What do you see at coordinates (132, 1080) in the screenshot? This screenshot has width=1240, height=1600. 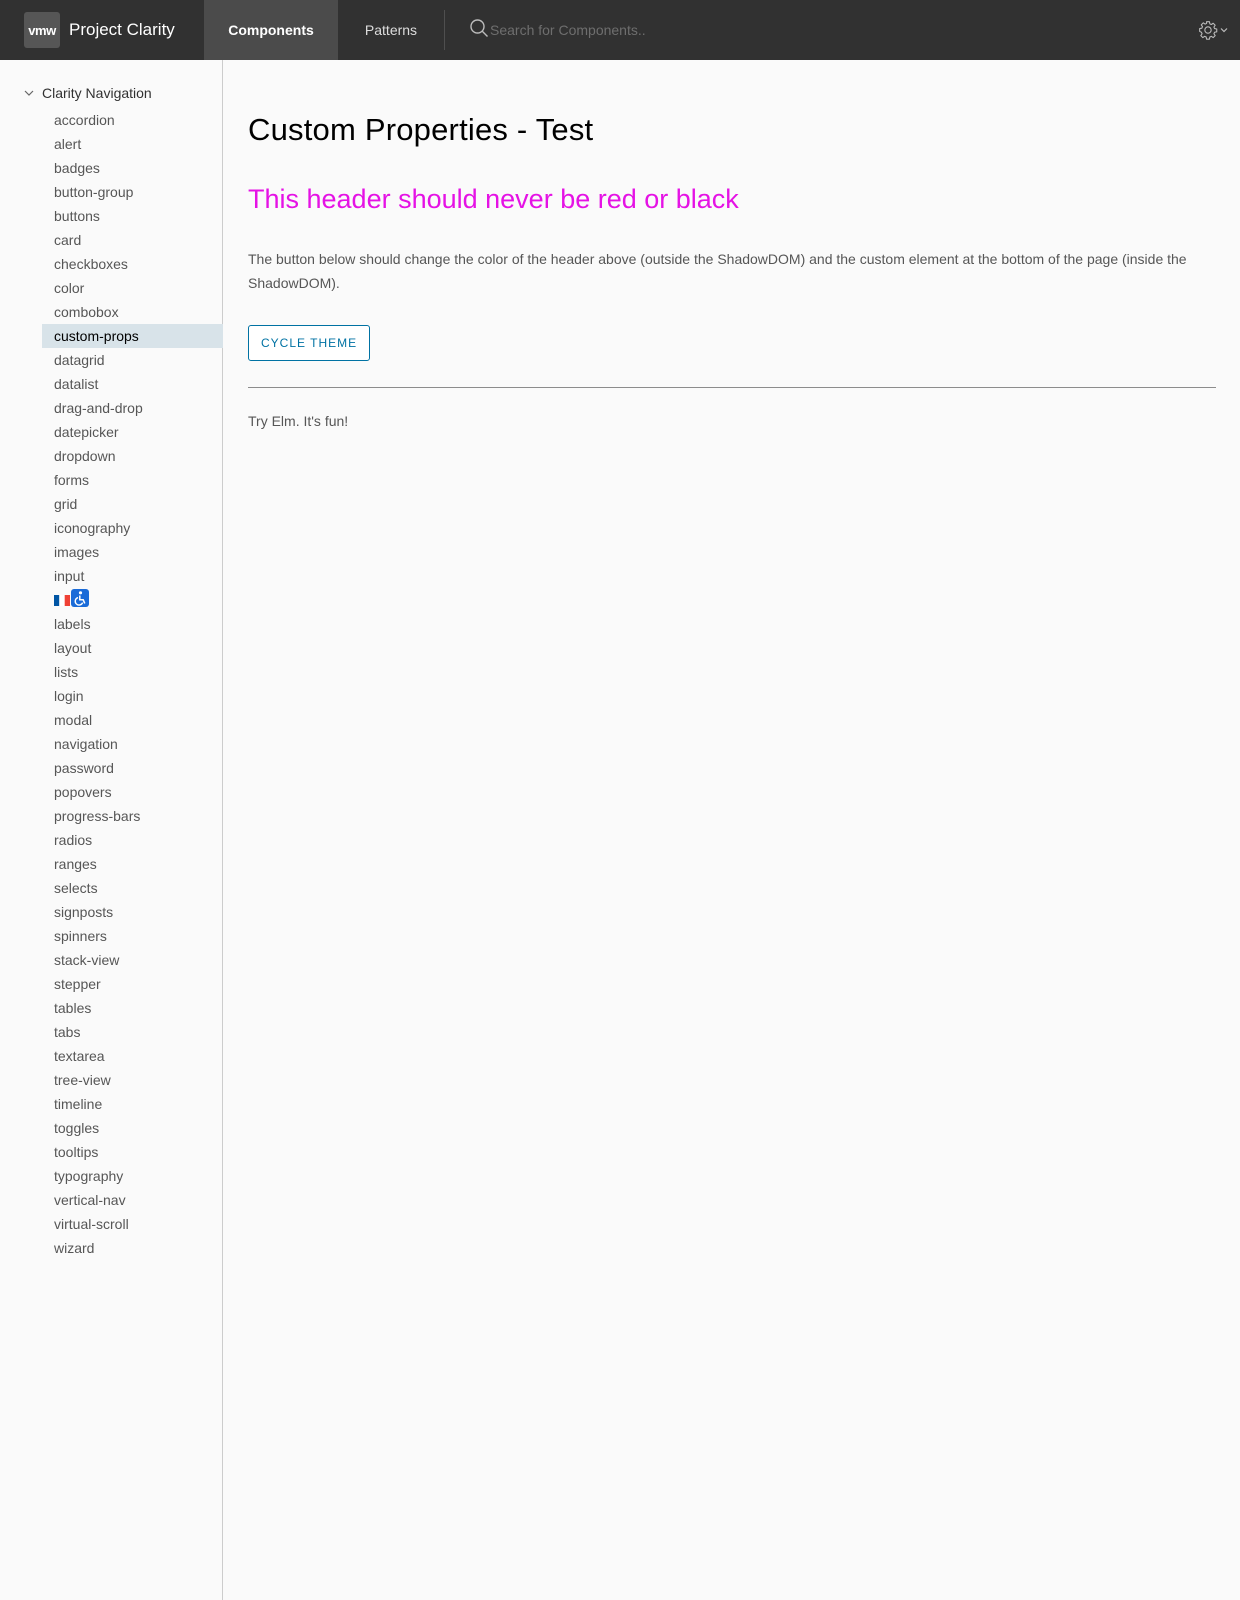 I see `sidebar-item-tree-view: tree-view` at bounding box center [132, 1080].